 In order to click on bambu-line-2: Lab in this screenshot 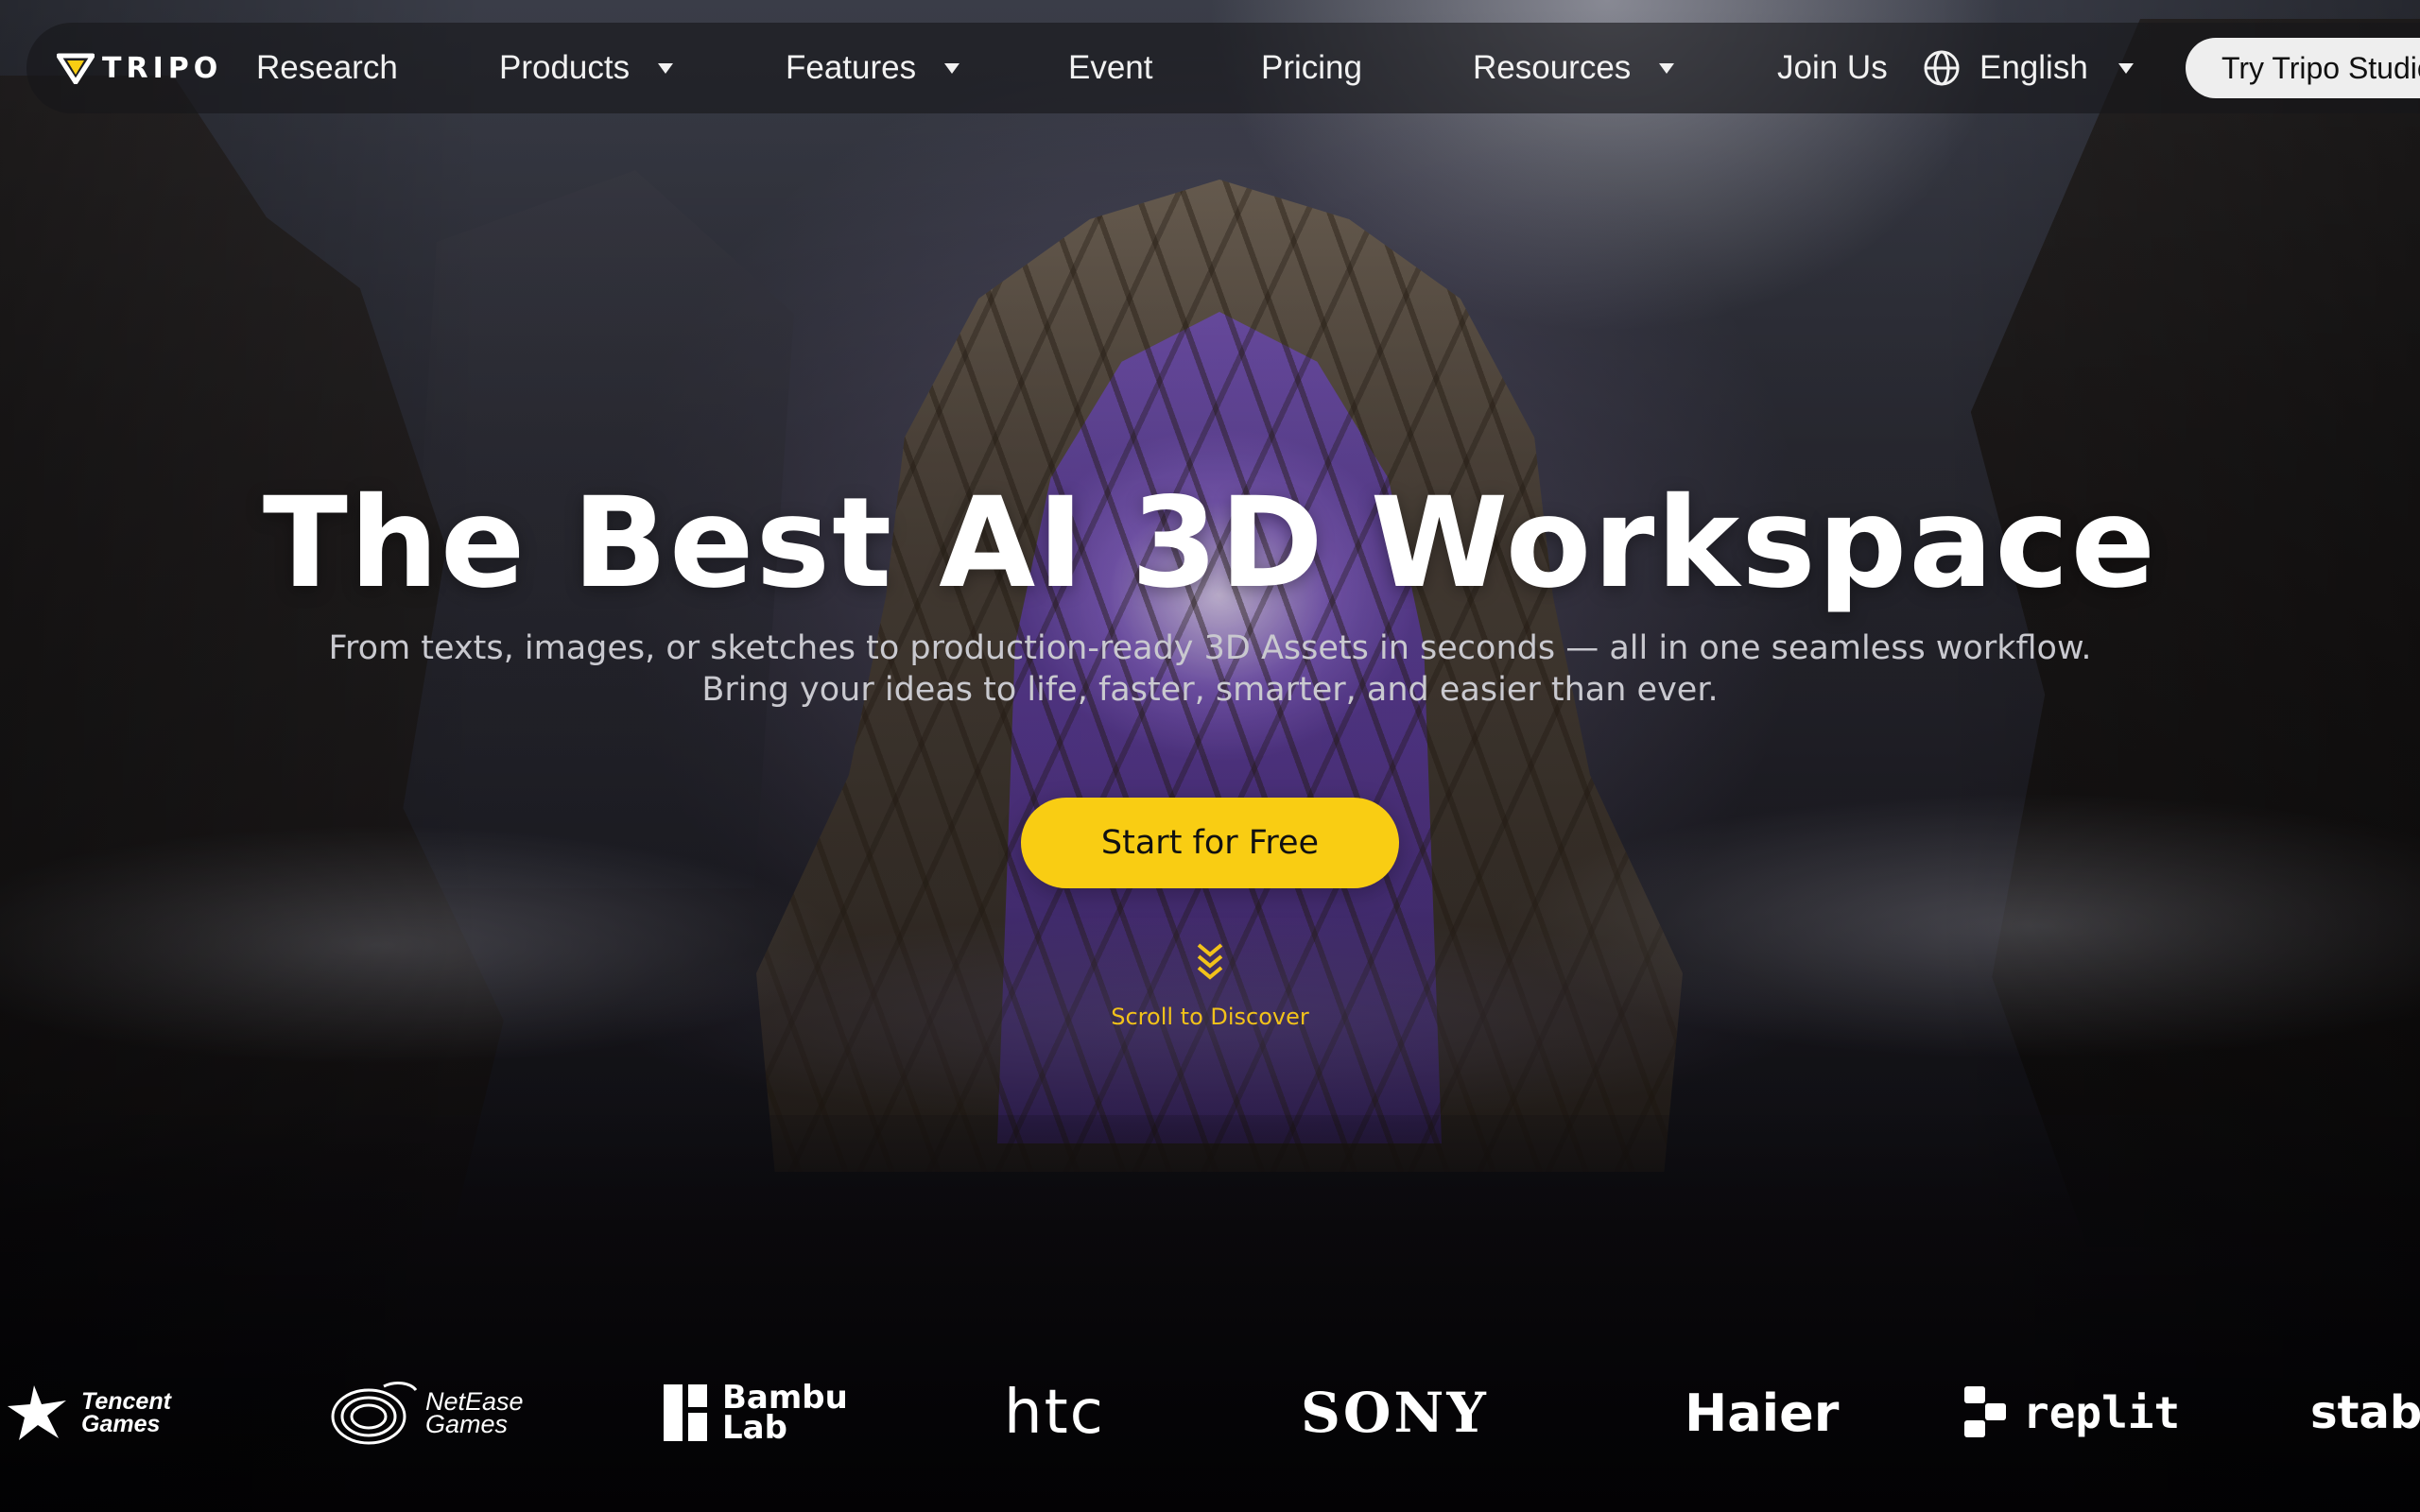, I will do `click(754, 1428)`.